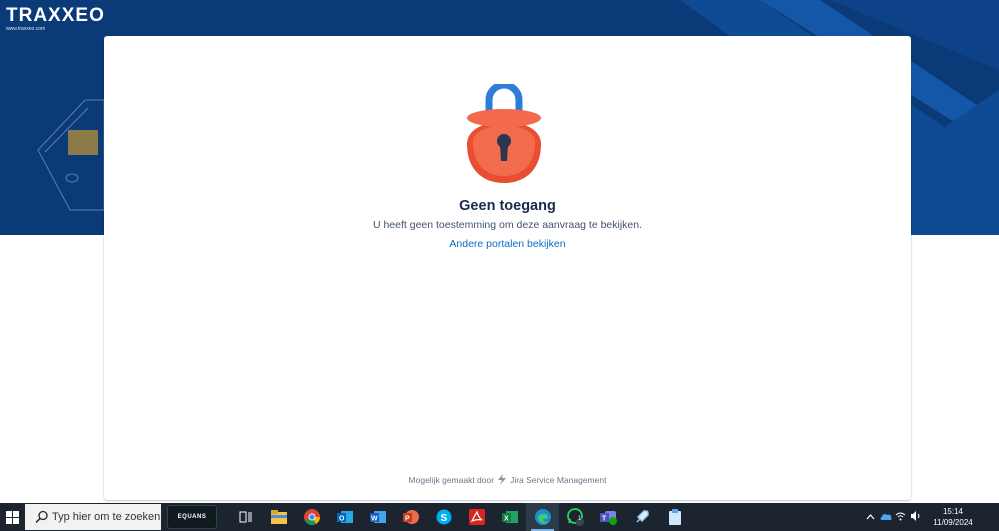  Describe the element at coordinates (502, 479) in the screenshot. I see `jira-bolt-icon` at that location.